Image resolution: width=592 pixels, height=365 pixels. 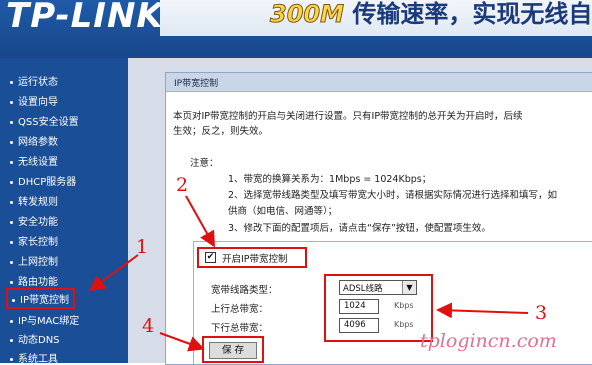 I want to click on callout-number-3: 3, so click(x=541, y=313).